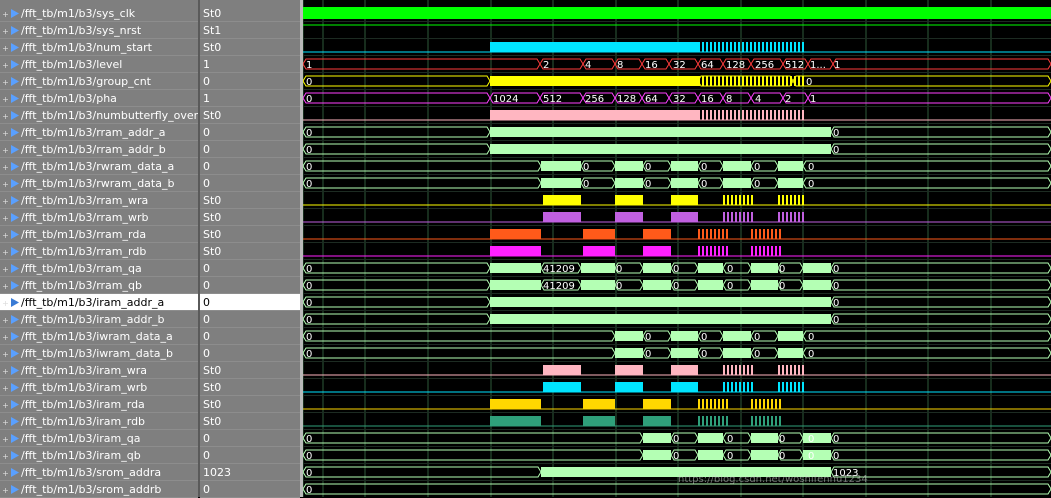 This screenshot has height=498, width=1051. I want to click on signal-name: /fft_tb/m1/b3/num_start, so click(86, 47).